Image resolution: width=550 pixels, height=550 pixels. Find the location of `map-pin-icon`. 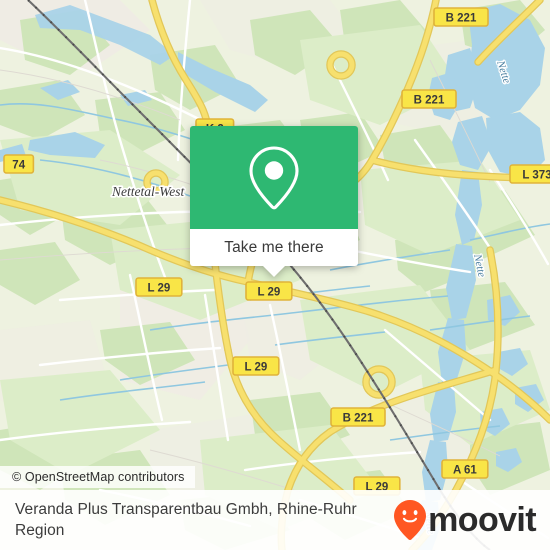

map-pin-icon is located at coordinates (274, 177).